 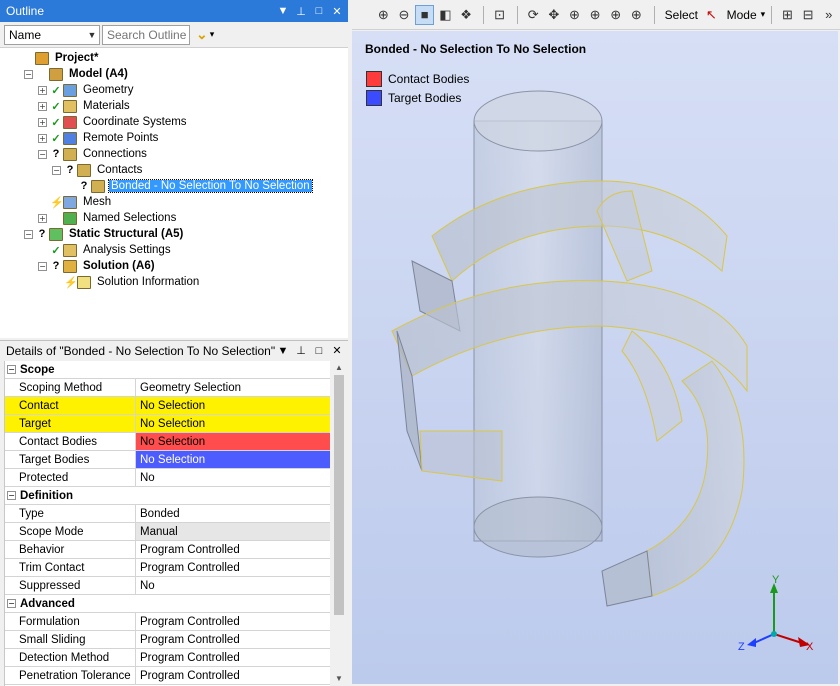 What do you see at coordinates (146, 34) in the screenshot?
I see `search-outline-input` at bounding box center [146, 34].